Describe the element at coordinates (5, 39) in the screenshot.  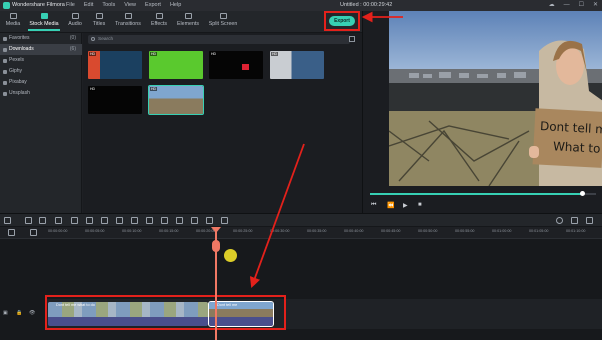
I see `heart-icon` at that location.